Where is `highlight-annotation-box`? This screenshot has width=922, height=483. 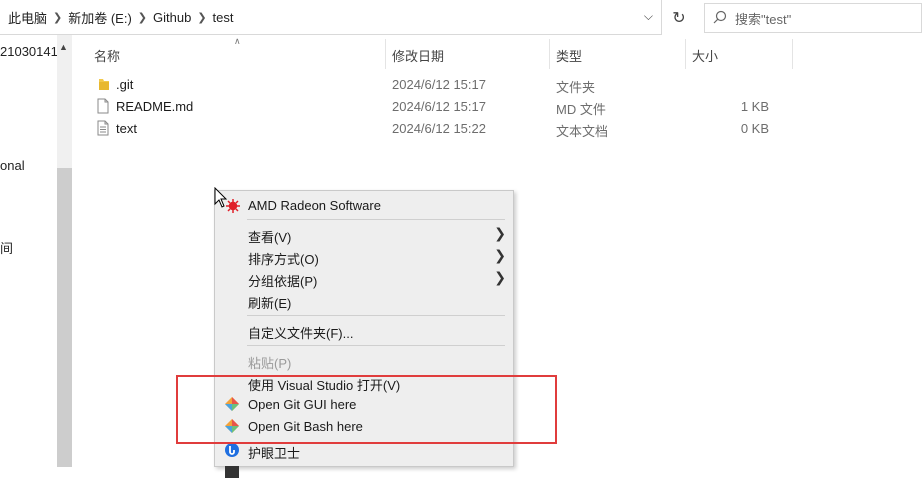
highlight-annotation-box is located at coordinates (366, 409).